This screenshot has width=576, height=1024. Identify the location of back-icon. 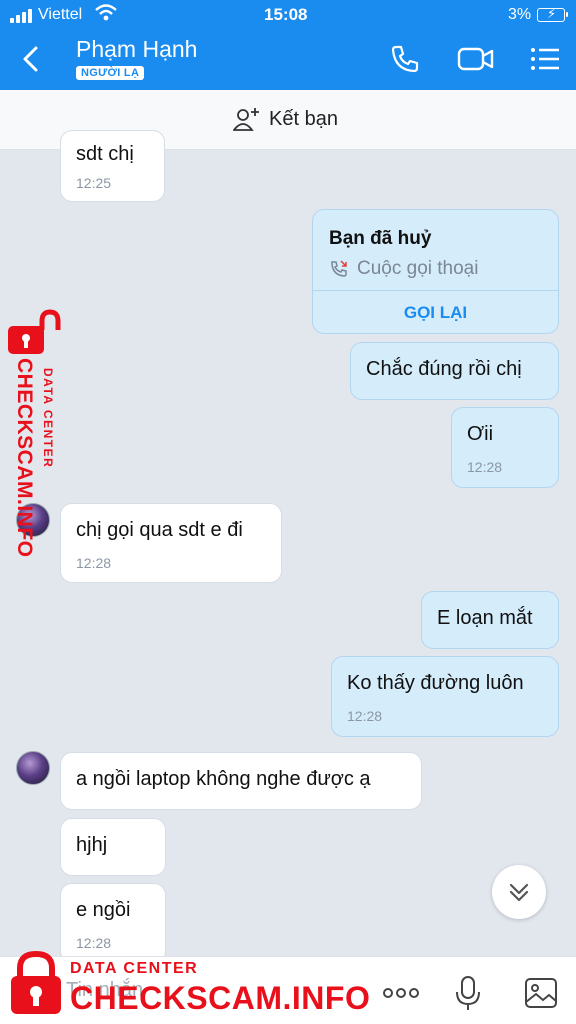
(30, 59).